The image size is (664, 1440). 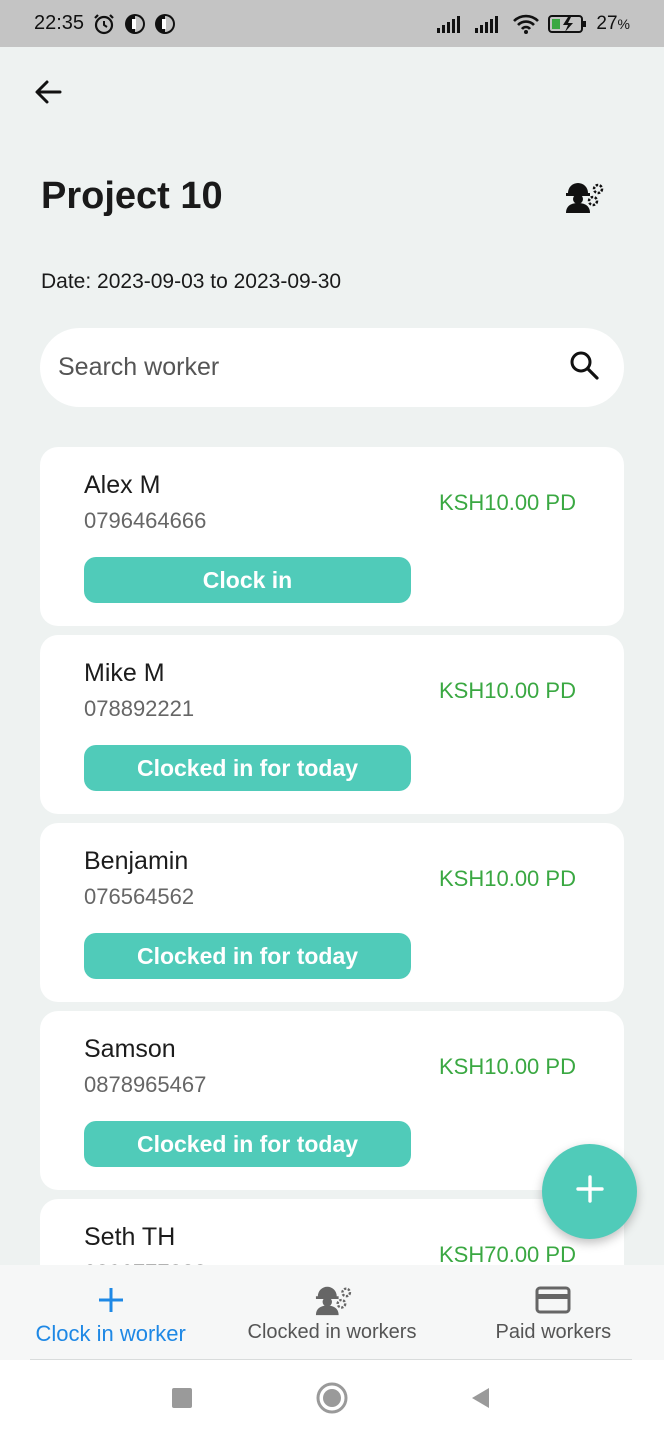 What do you see at coordinates (247, 580) in the screenshot?
I see `clock-in-button: Clock in` at bounding box center [247, 580].